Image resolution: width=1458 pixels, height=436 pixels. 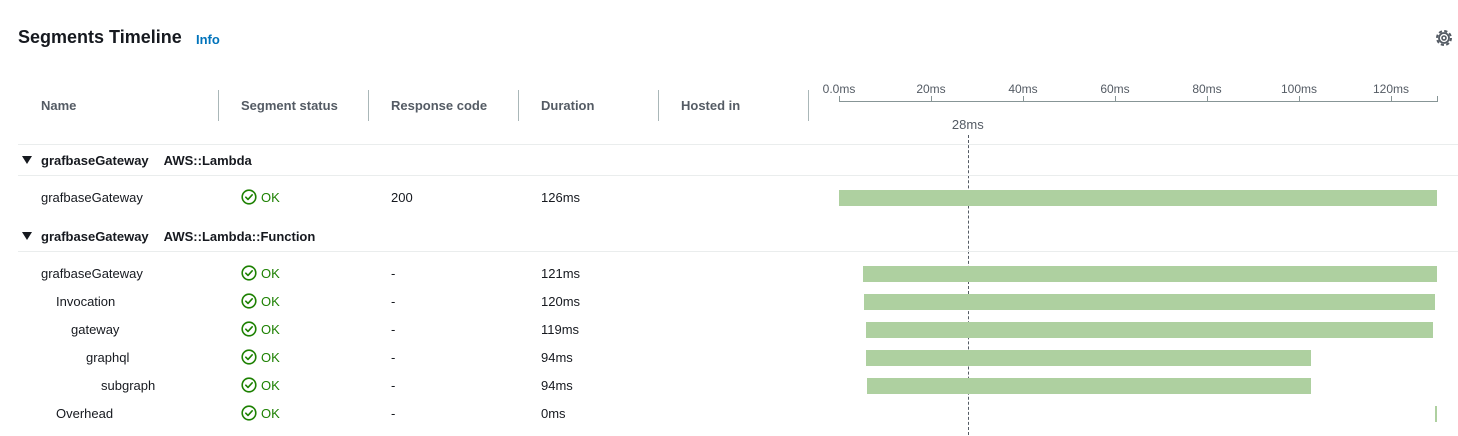 I want to click on group-row: grafbaseGateway AWS::Lambda::Function, so click(x=168, y=236).